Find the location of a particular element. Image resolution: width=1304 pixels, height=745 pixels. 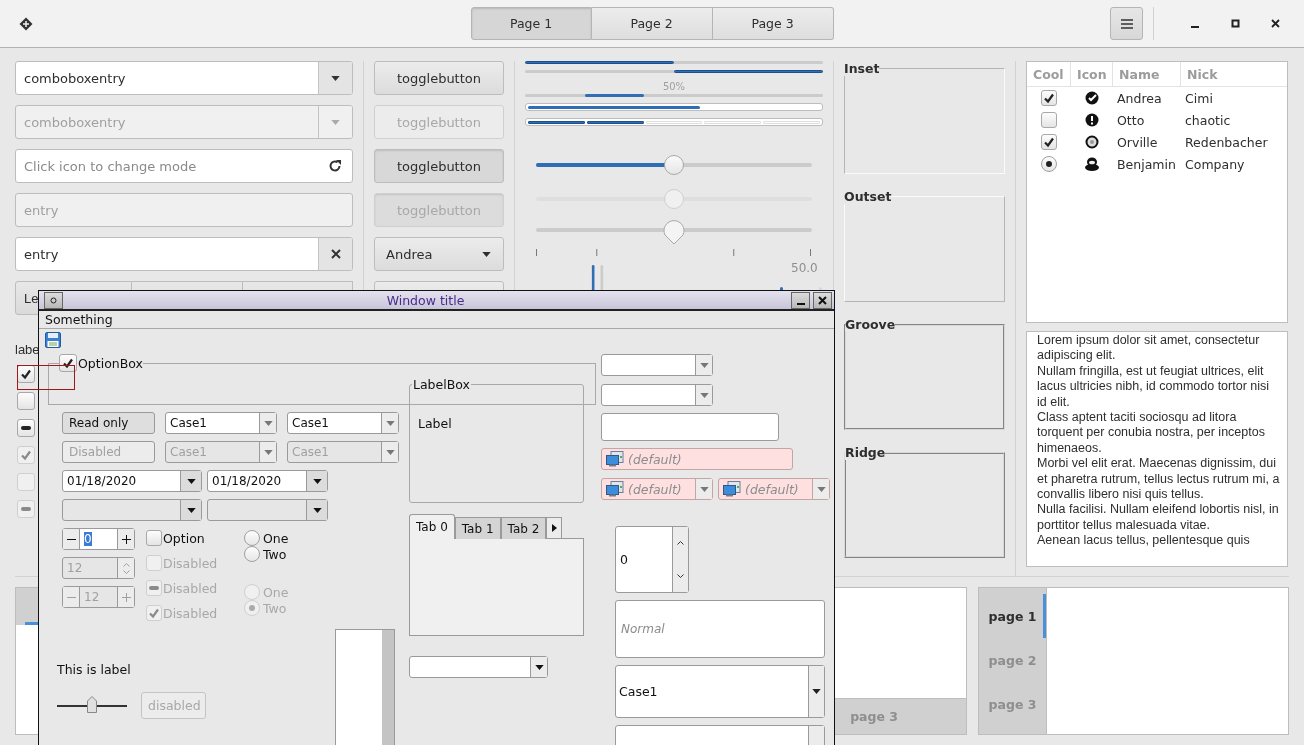

notebook-tab: Tab 0 is located at coordinates (432, 526).